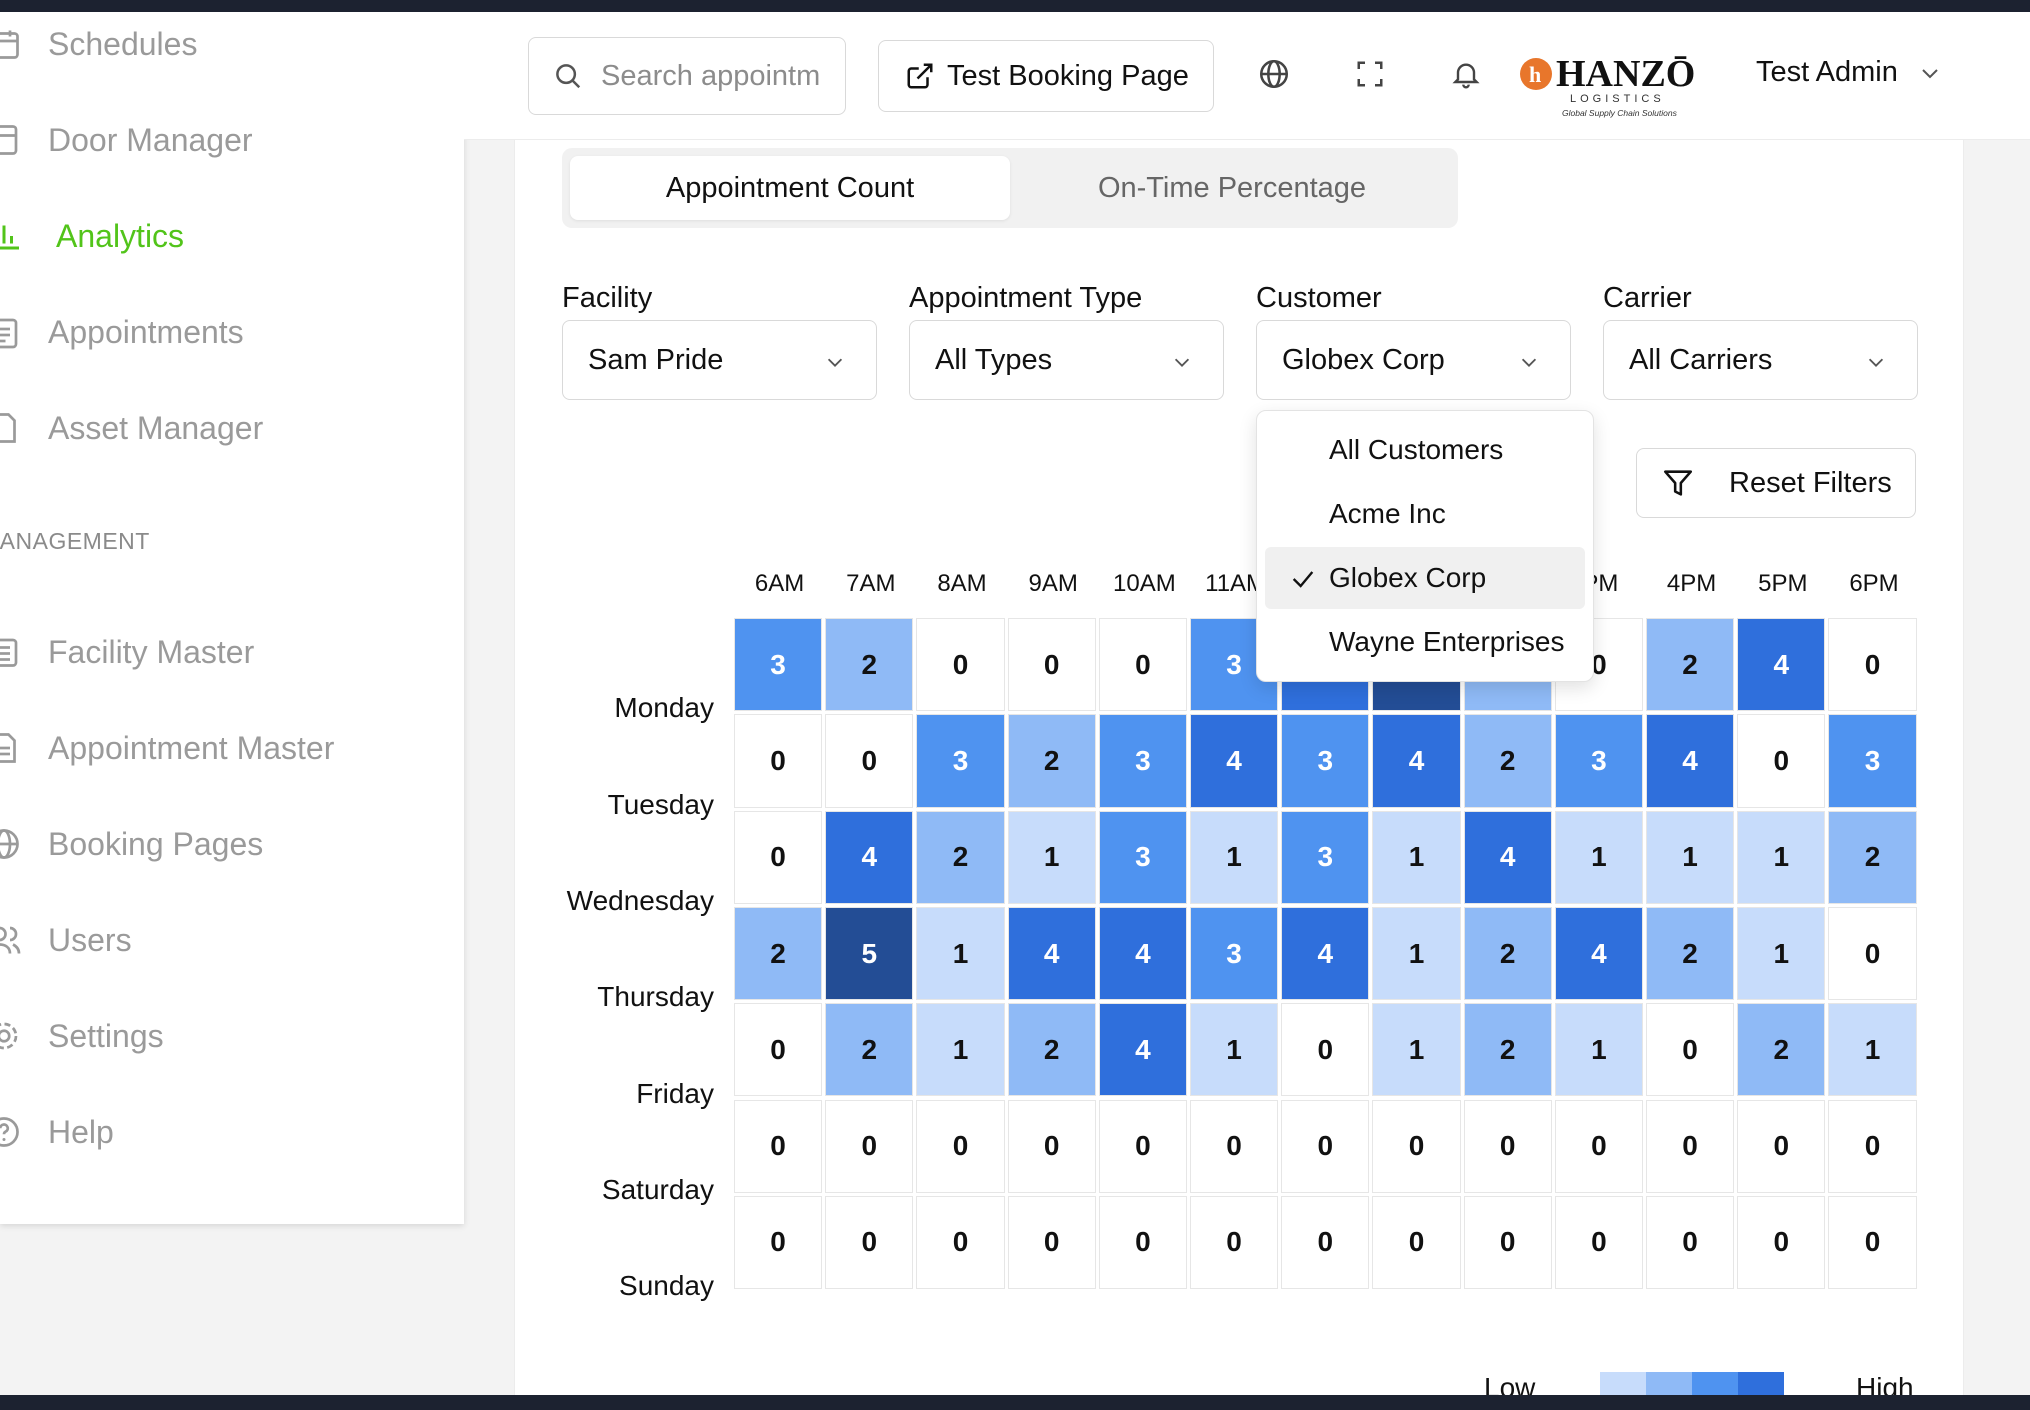 The height and width of the screenshot is (1410, 2030). I want to click on carrier-select: All Carriers, so click(1760, 360).